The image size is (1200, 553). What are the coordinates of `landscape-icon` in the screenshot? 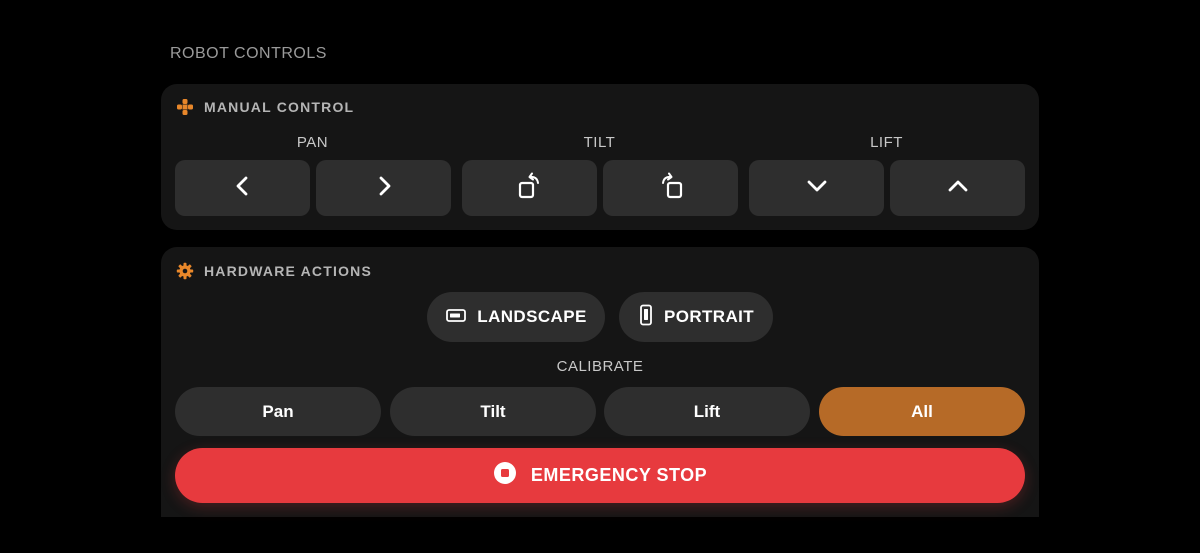 It's located at (456, 317).